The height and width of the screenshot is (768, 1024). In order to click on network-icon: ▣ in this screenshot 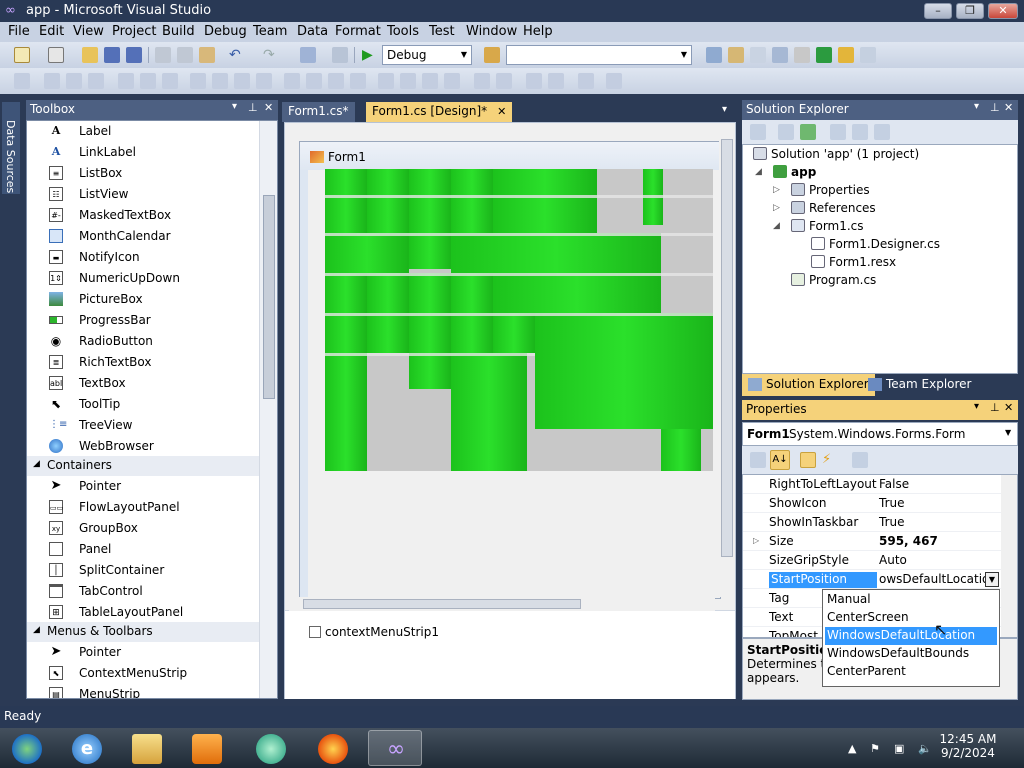, I will do `click(901, 748)`.